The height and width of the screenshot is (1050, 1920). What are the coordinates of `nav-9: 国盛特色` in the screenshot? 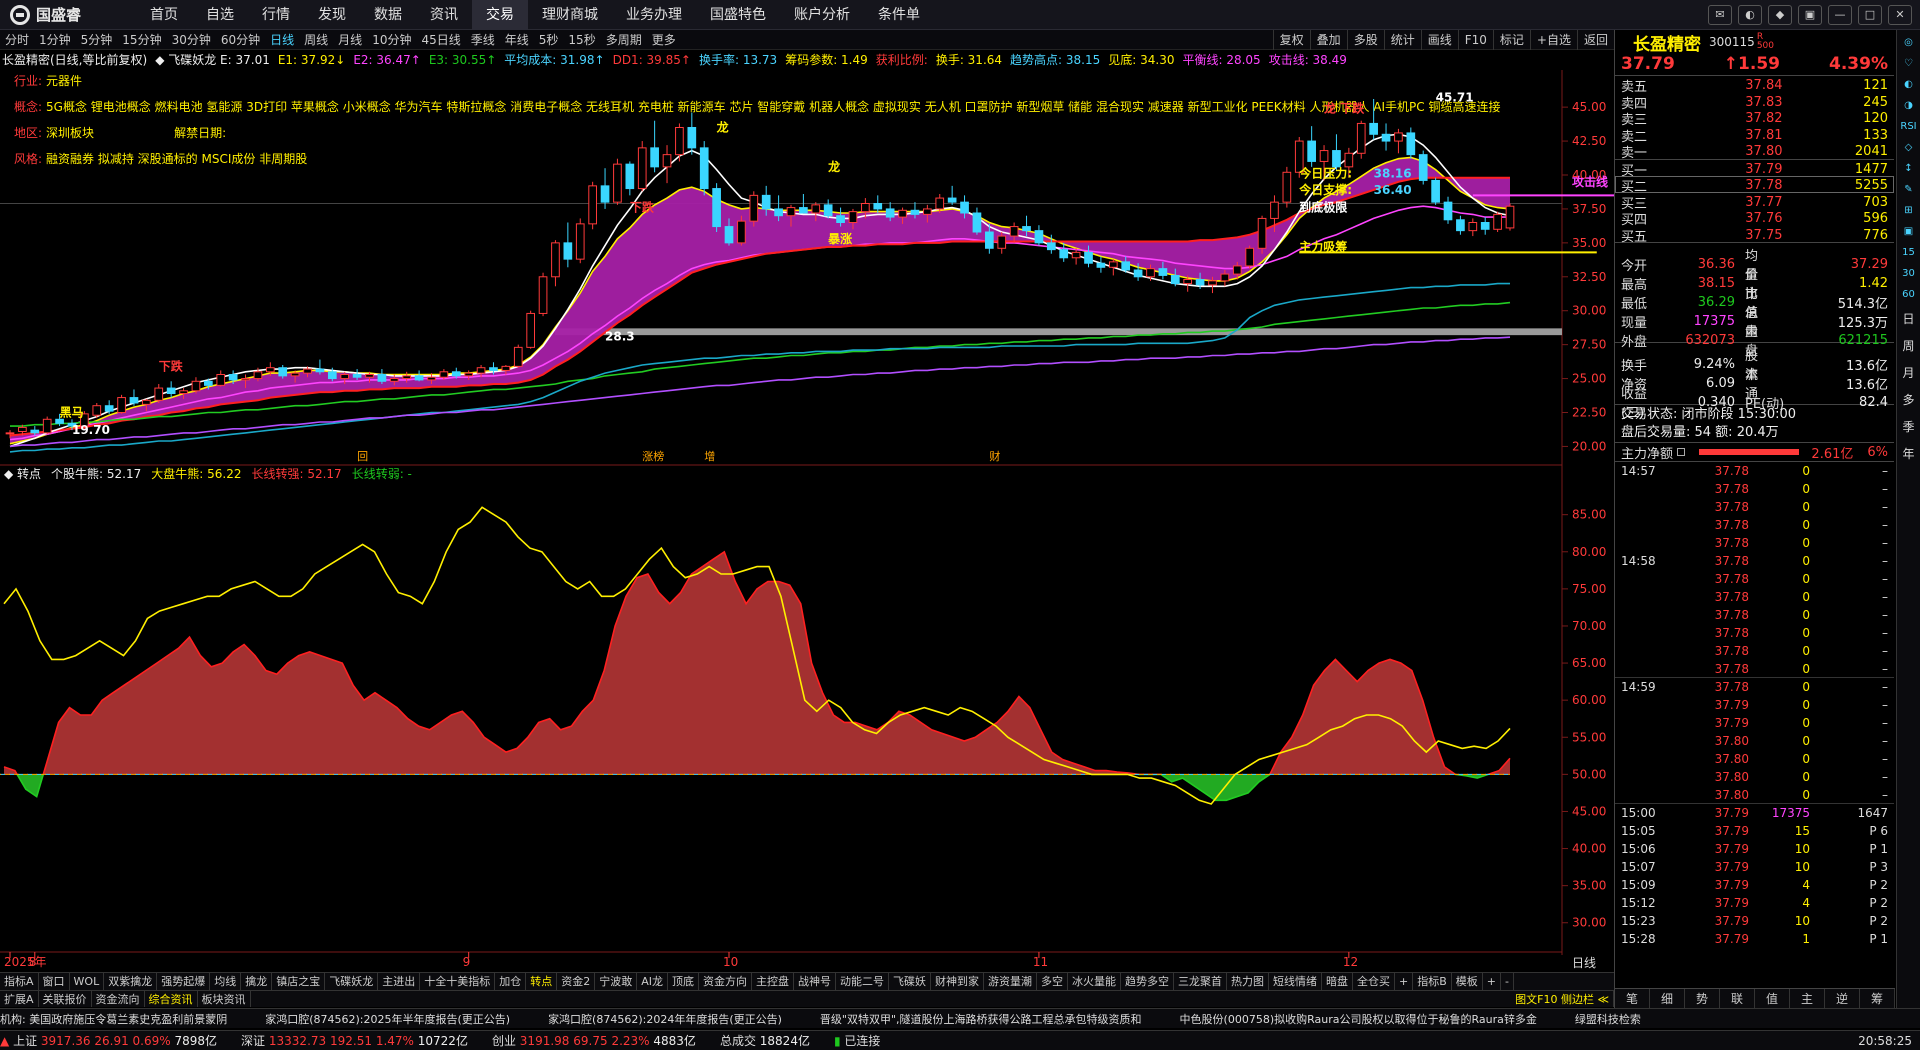 It's located at (738, 15).